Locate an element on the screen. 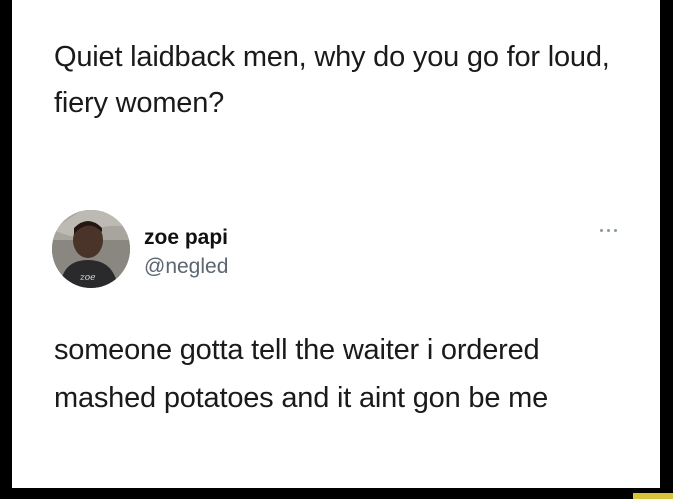  ellipsis-icon is located at coordinates (609, 231).